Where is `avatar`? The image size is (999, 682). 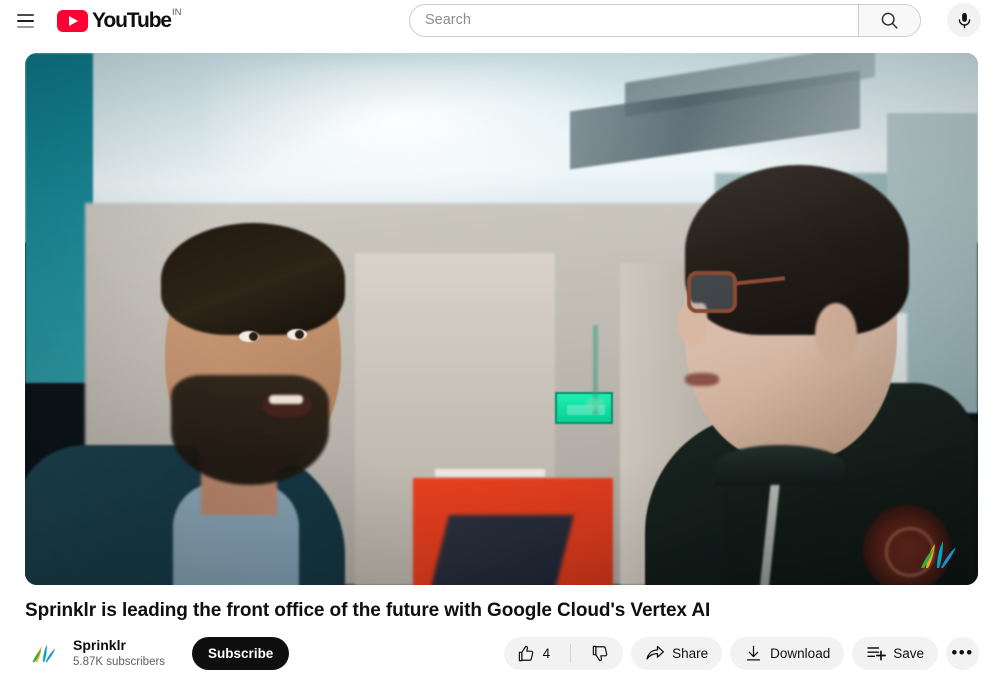
avatar is located at coordinates (43, 653).